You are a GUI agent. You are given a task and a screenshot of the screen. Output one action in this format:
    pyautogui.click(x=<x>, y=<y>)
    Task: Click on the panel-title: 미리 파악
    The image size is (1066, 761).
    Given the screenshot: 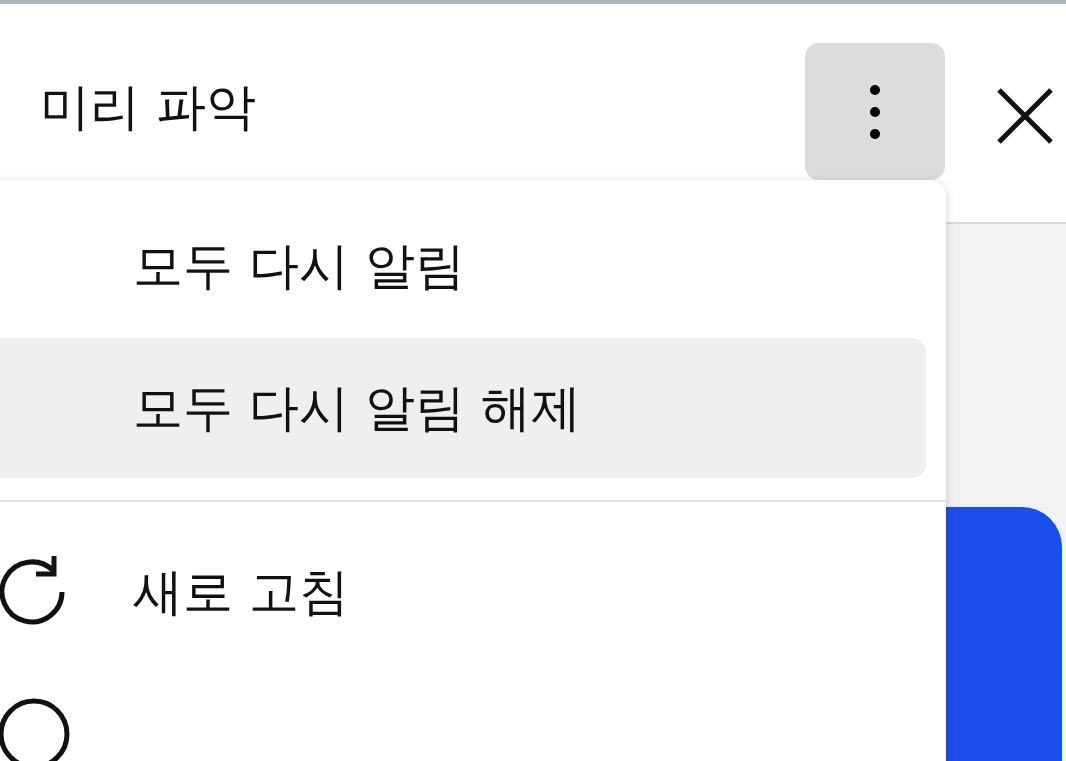 What is the action you would take?
    pyautogui.click(x=148, y=107)
    